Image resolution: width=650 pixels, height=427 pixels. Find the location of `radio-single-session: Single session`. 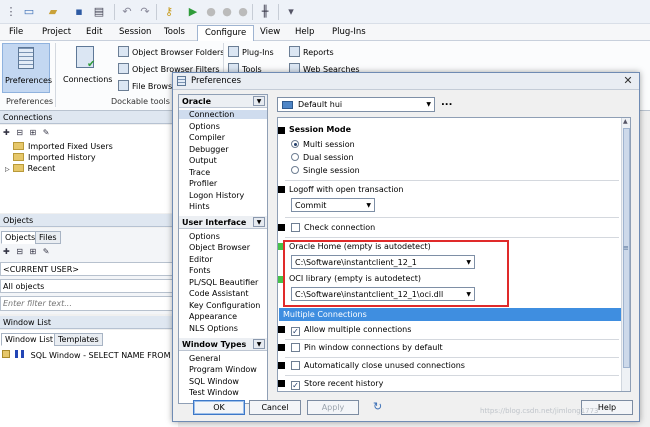

radio-single-session: Single session is located at coordinates (325, 170).